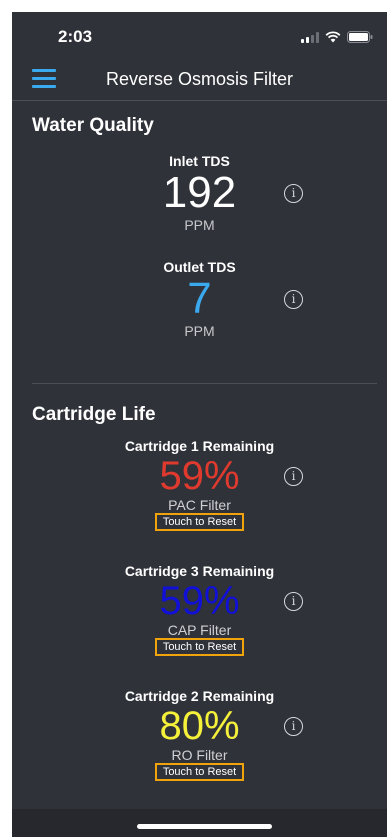 The image size is (387, 837). I want to click on metric-label: Outlet TDS, so click(199, 267).